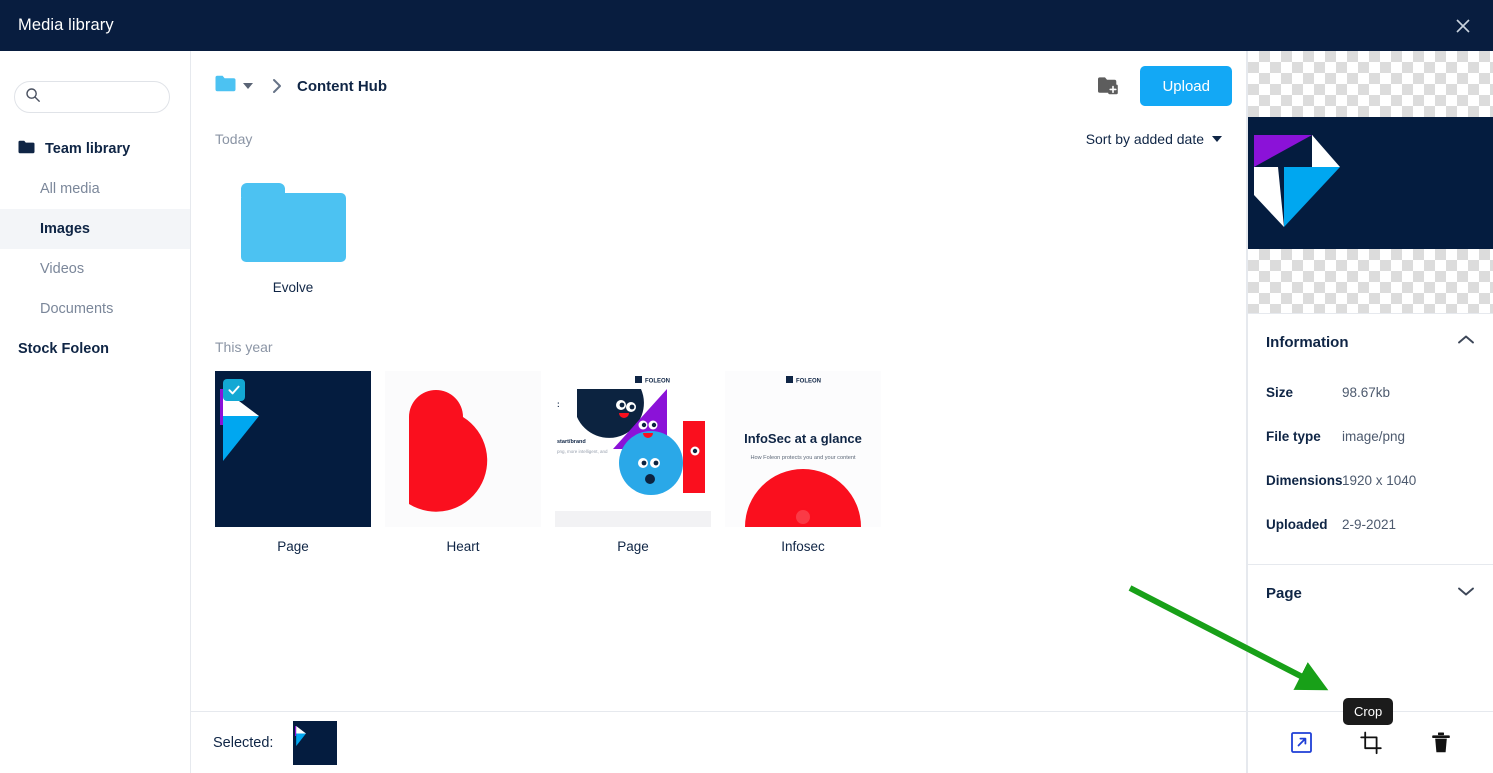 This screenshot has height=773, width=1493. What do you see at coordinates (95, 229) in the screenshot?
I see `sidebar-item-images: Images` at bounding box center [95, 229].